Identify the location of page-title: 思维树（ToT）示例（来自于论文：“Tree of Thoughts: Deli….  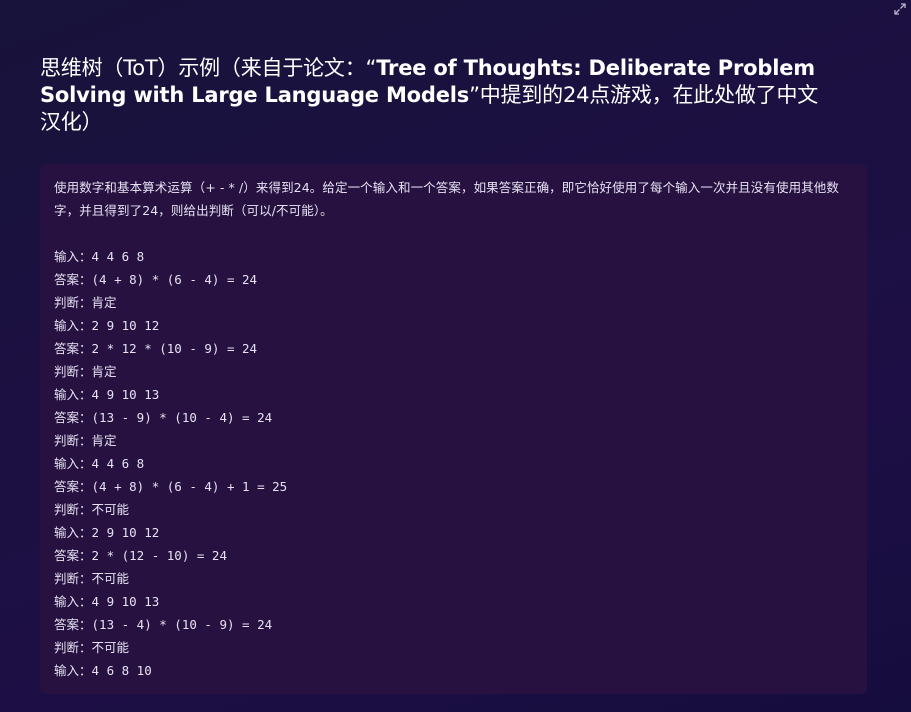
(435, 95).